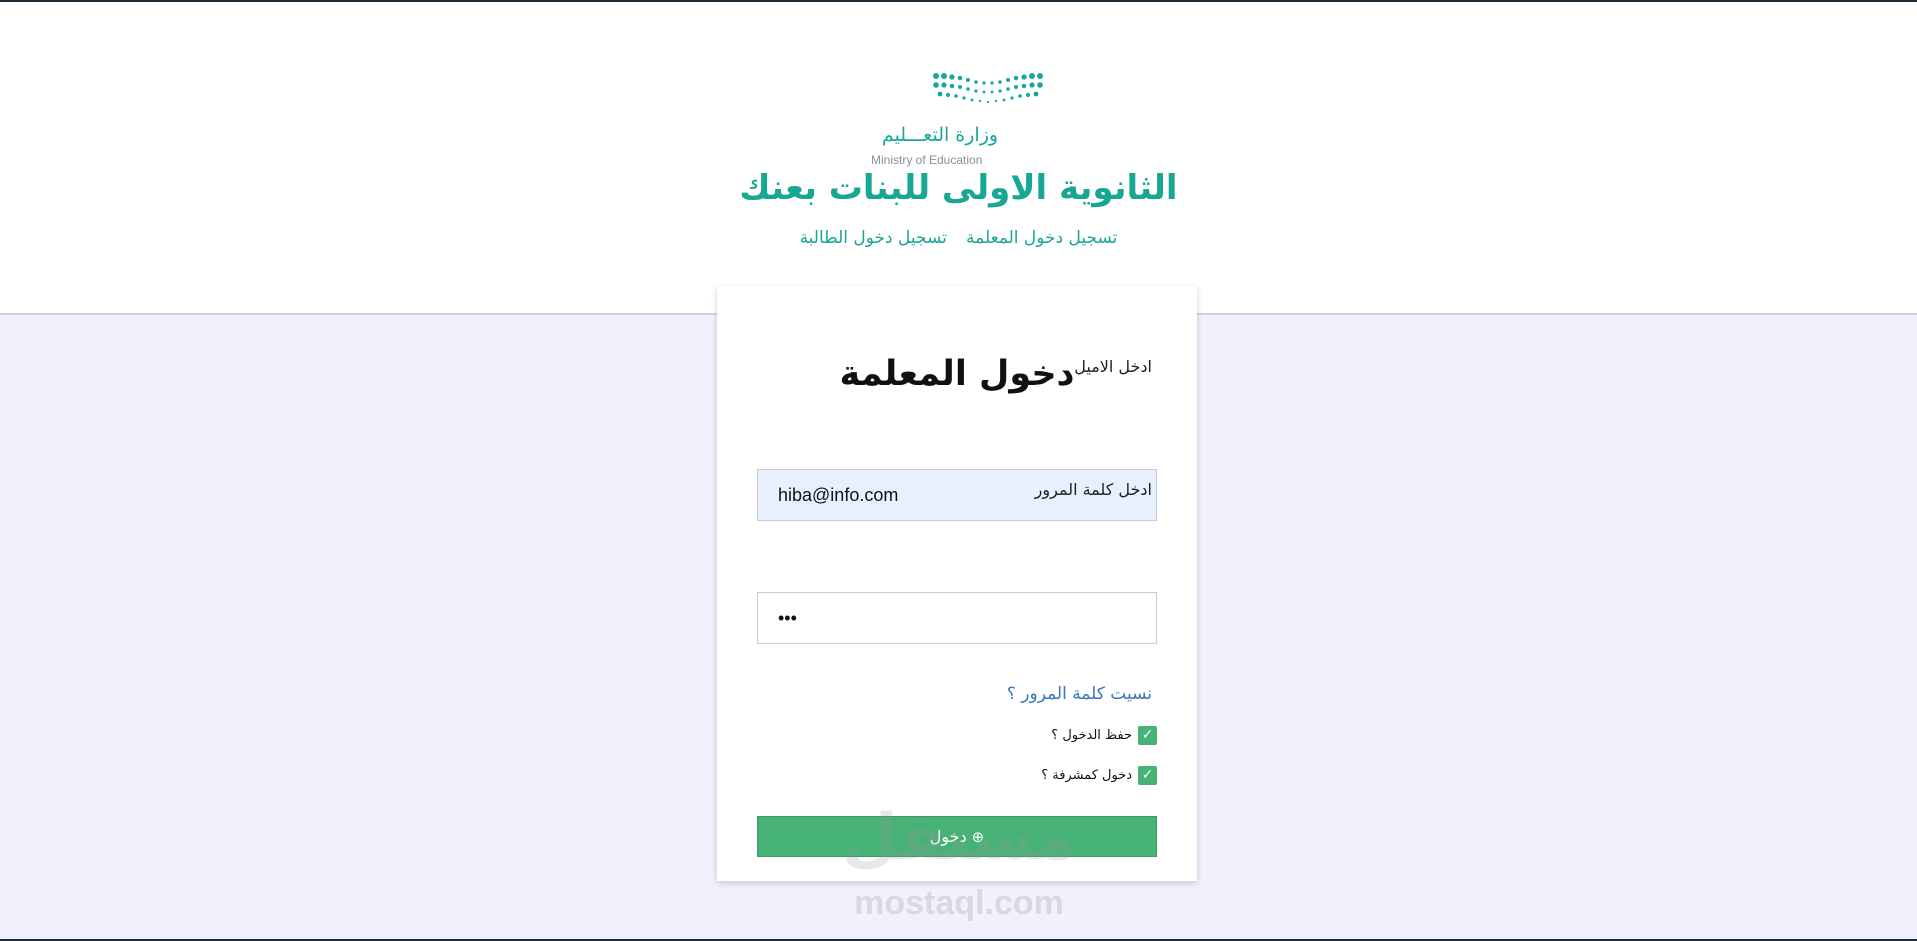  I want to click on ministry-logo-dots-icon, so click(988, 88).